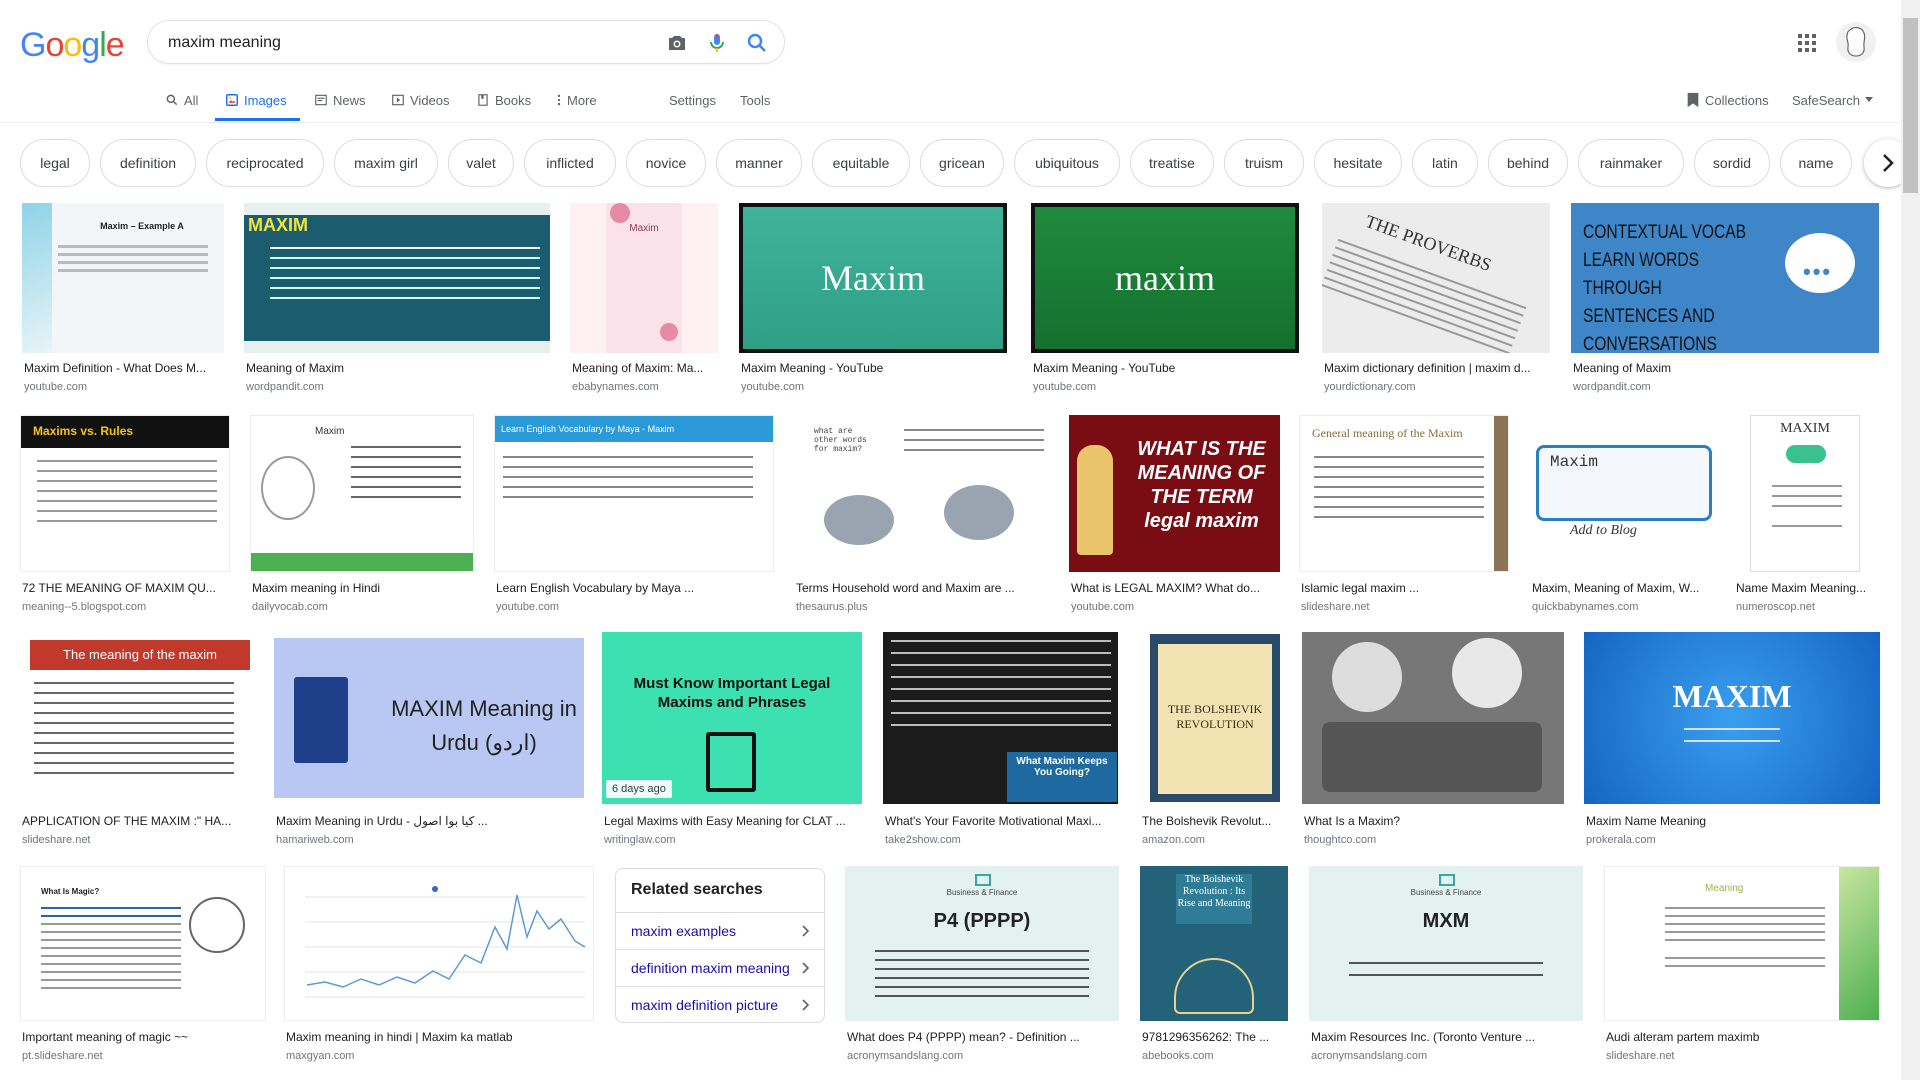 This screenshot has height=1080, width=1920. Describe the element at coordinates (397, 278) in the screenshot. I see `result-thumbnail: MAXIM` at that location.